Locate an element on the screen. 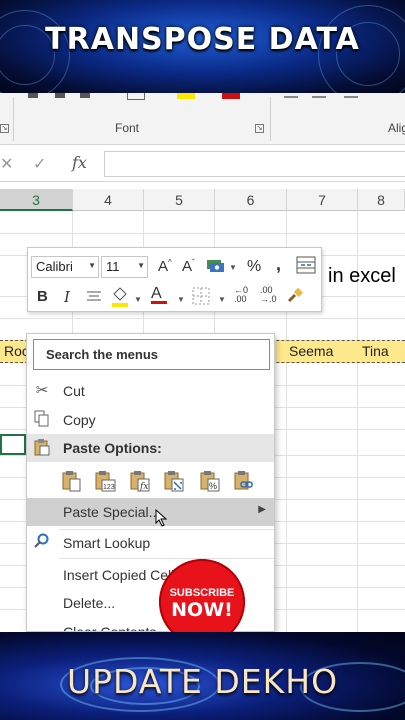 The height and width of the screenshot is (720, 405). menu-item-smart-lookup: Smart Lookup is located at coordinates (150, 543).